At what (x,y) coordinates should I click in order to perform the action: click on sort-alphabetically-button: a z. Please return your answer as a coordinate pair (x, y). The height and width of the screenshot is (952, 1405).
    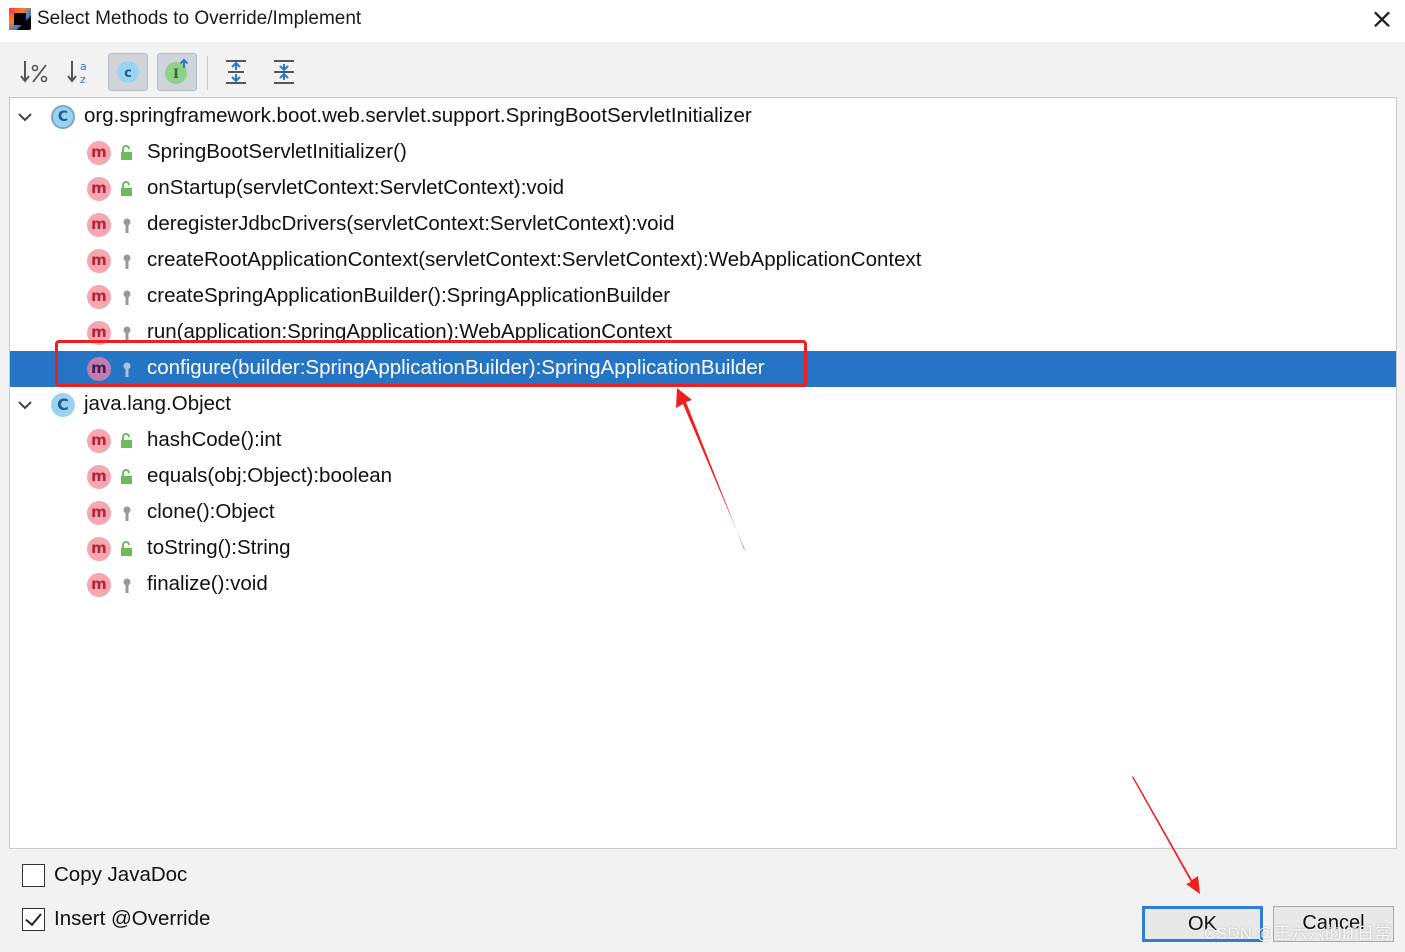
    Looking at the image, I should click on (80, 72).